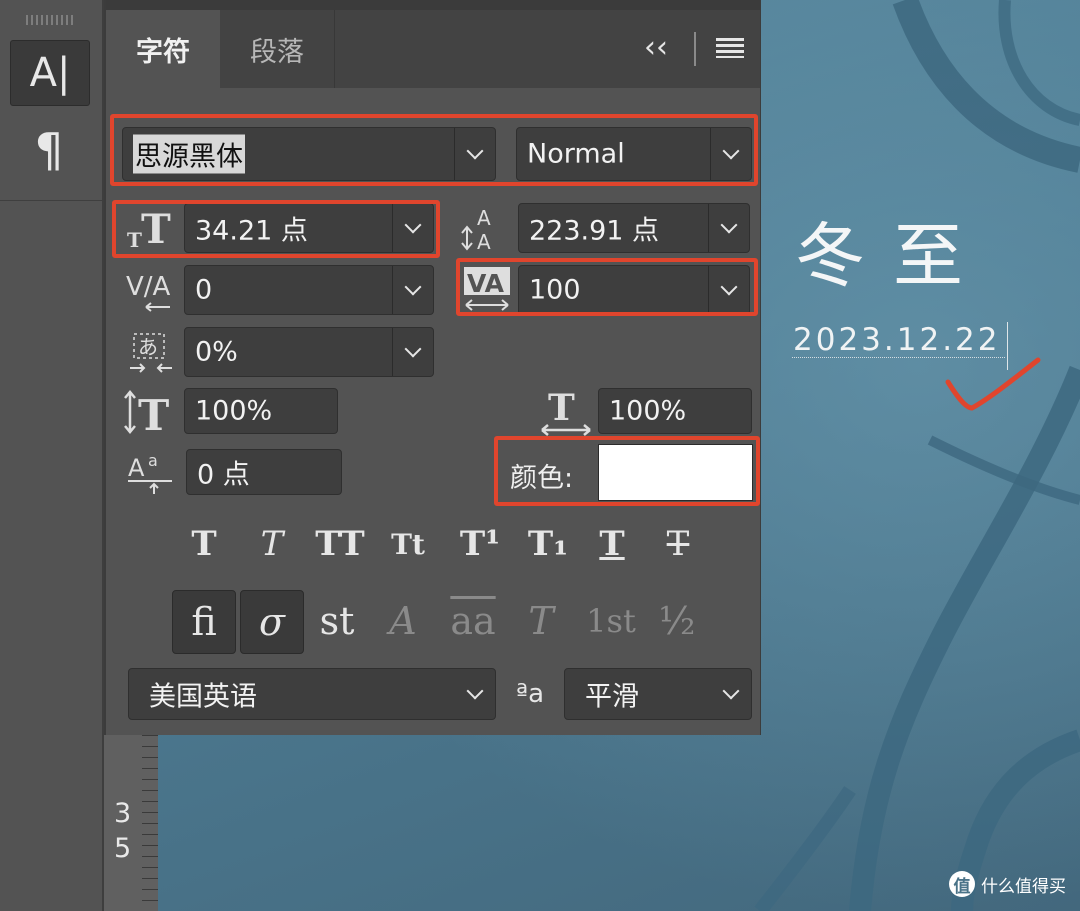 Image resolution: width=1080 pixels, height=911 pixels. Describe the element at coordinates (337, 621) in the screenshot. I see `discretionary-ligatures-button: st` at that location.